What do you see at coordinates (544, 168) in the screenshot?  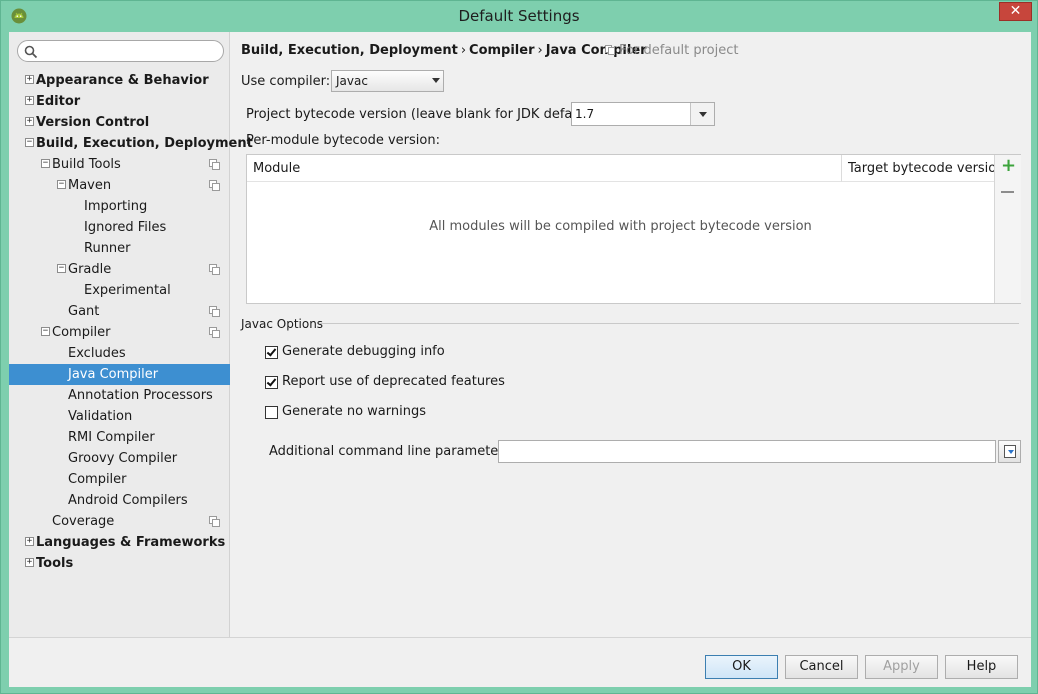 I see `column-header-module: Module` at bounding box center [544, 168].